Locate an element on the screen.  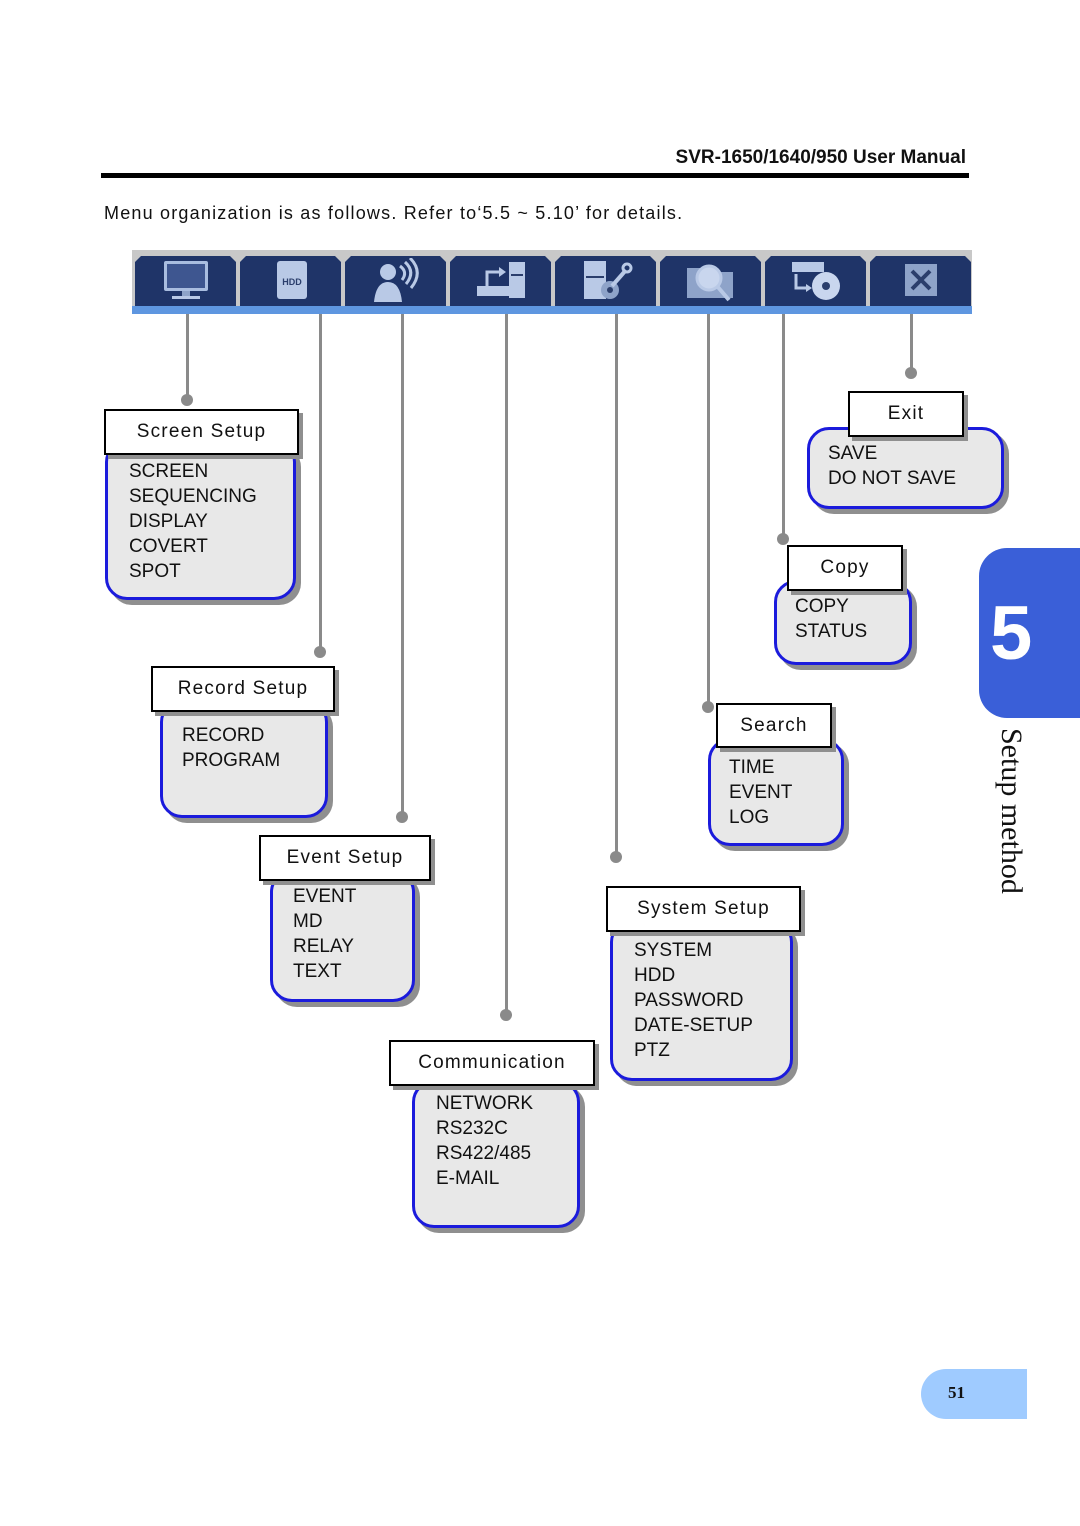
screen-setup-items: SCREEN SEQUENCING DISPLAY COVERT SPOT is located at coordinates (193, 521).